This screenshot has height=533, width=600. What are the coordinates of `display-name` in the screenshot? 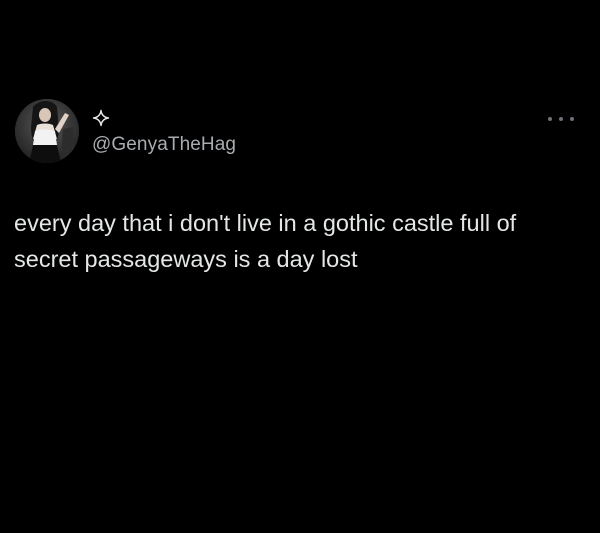 It's located at (101, 118).